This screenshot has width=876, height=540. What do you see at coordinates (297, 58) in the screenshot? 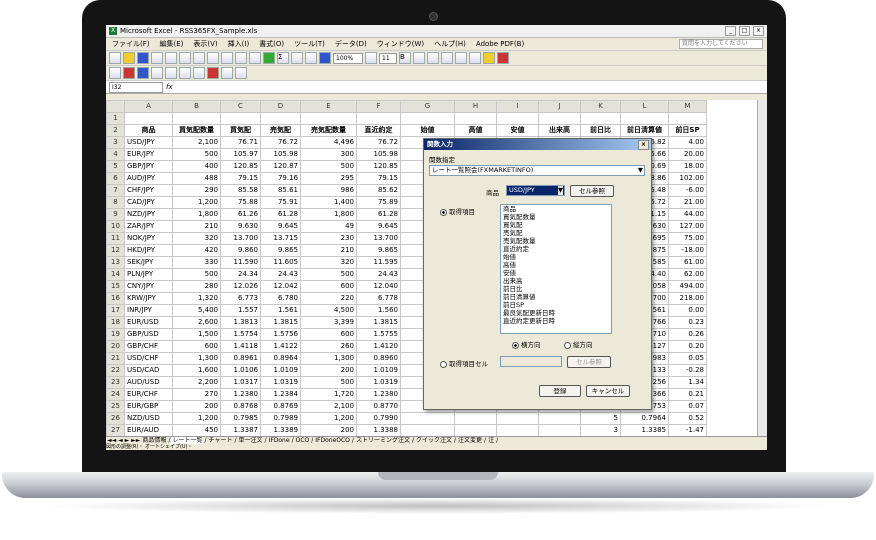
I see `sort-asc-icon` at bounding box center [297, 58].